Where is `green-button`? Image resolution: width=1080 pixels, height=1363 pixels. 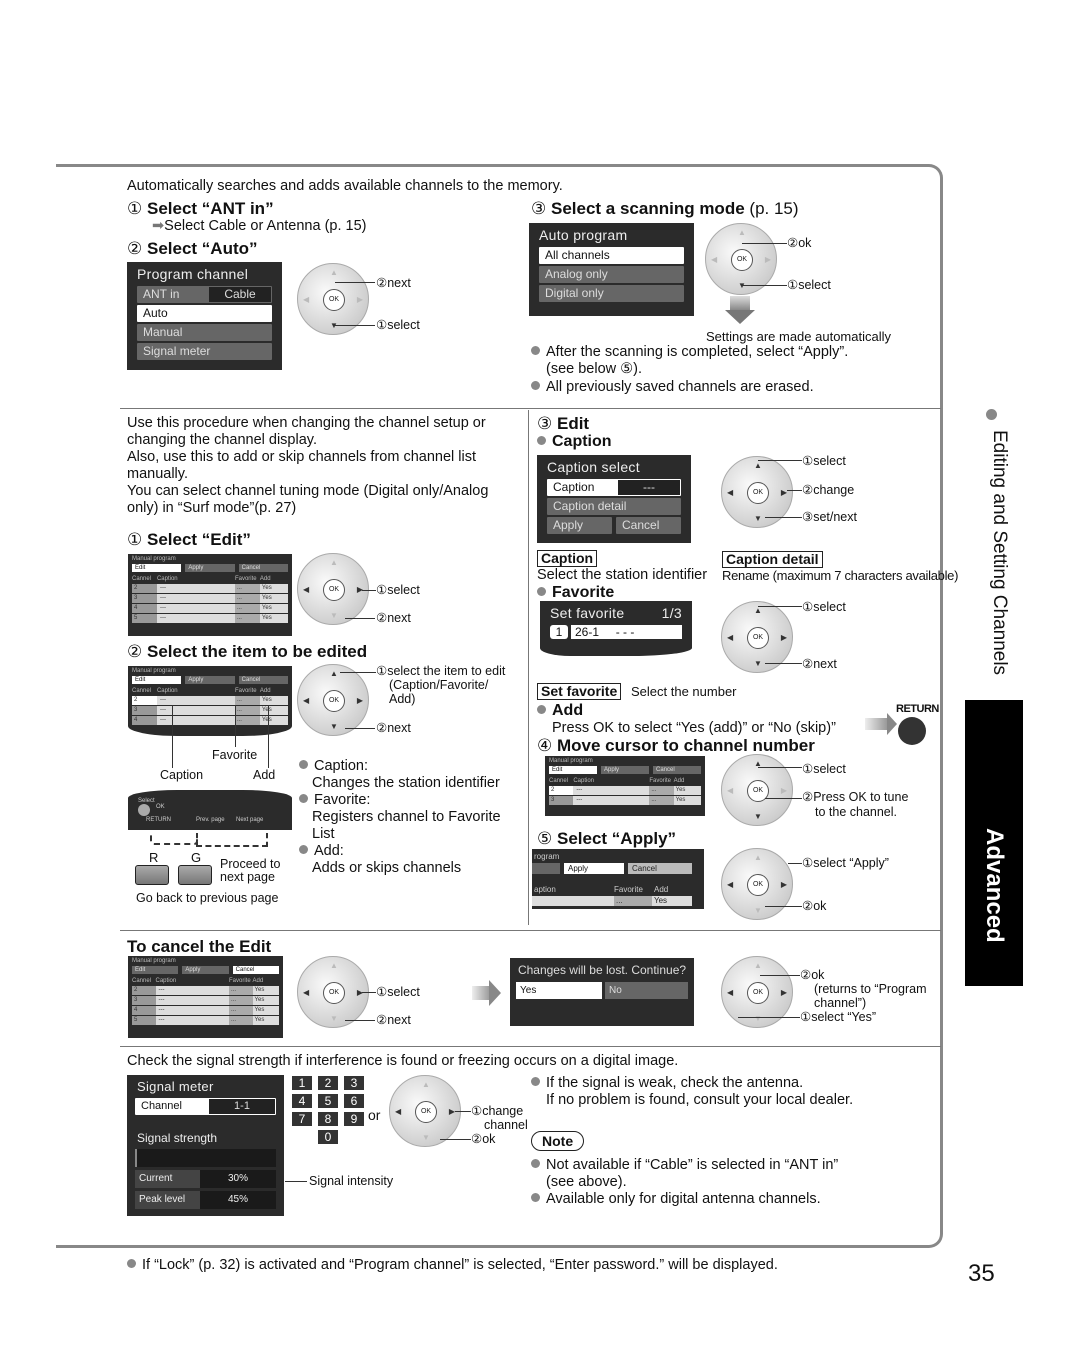 green-button is located at coordinates (195, 875).